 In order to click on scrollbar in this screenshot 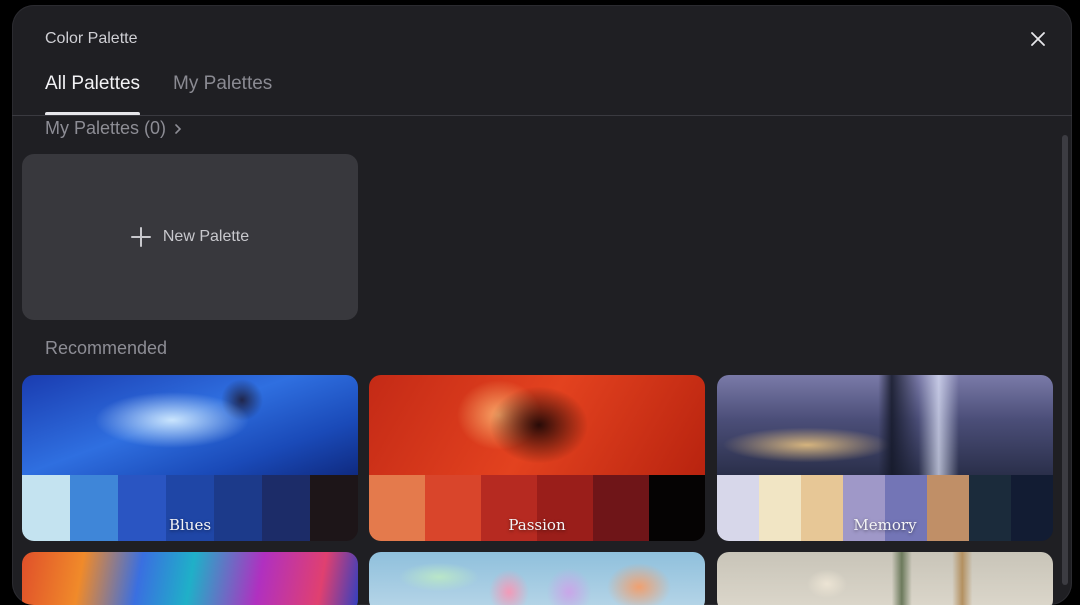, I will do `click(1065, 360)`.